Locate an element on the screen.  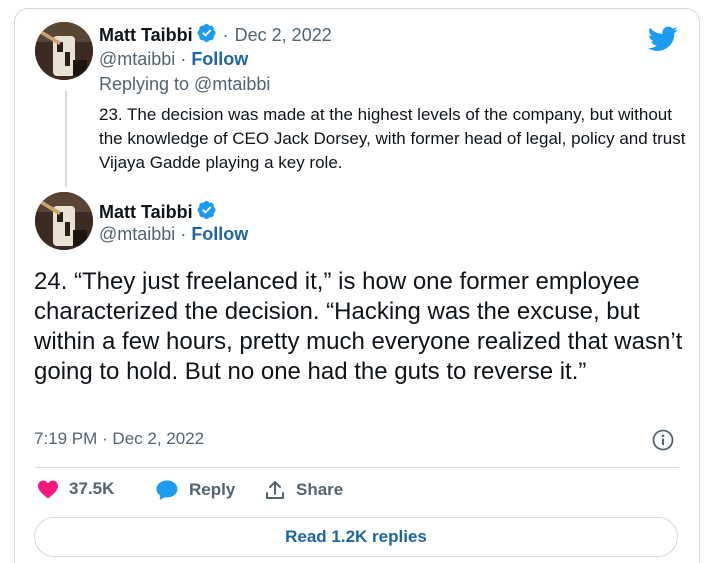
info-icon is located at coordinates (663, 442).